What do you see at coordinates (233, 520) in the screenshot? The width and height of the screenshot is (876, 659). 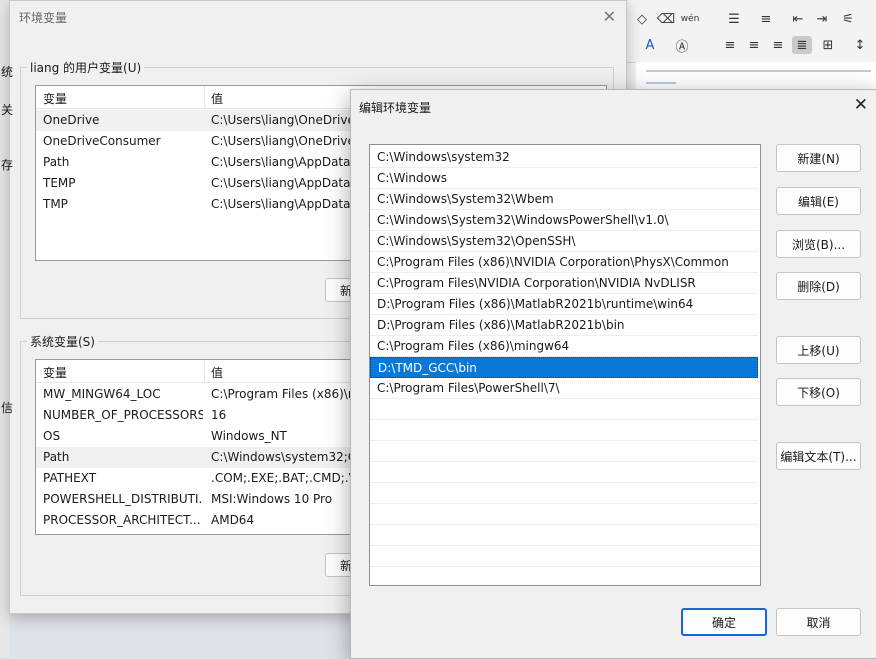 I see `variable-value: AMD64` at bounding box center [233, 520].